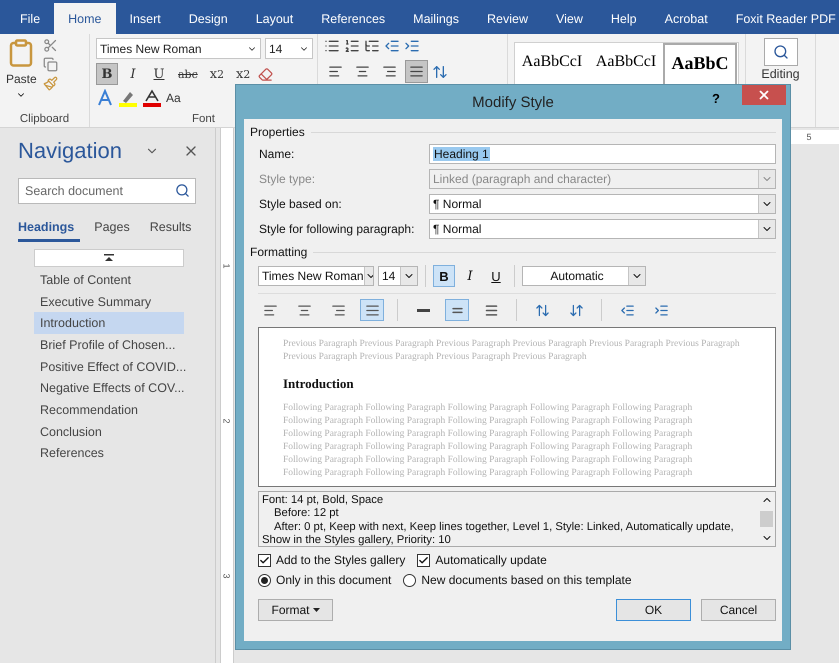 The image size is (839, 663). Describe the element at coordinates (109, 280) in the screenshot. I see `heading-item: Table of Content` at that location.